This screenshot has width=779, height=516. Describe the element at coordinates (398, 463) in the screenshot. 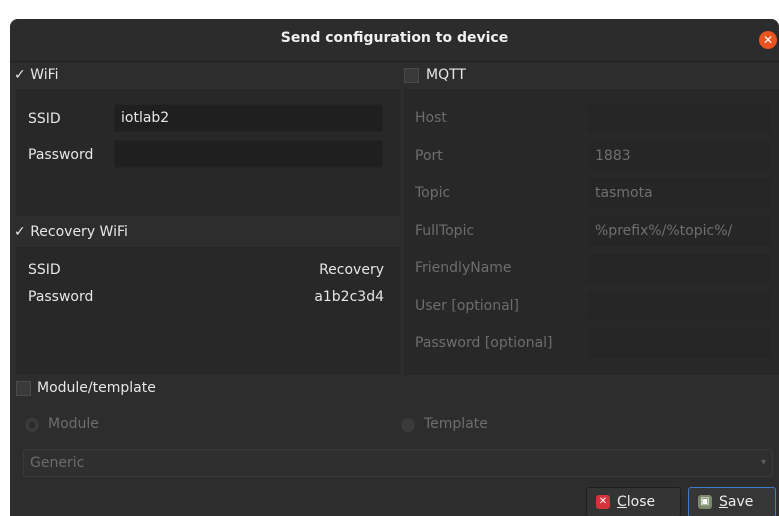

I see `module-select: Generic ▾` at that location.